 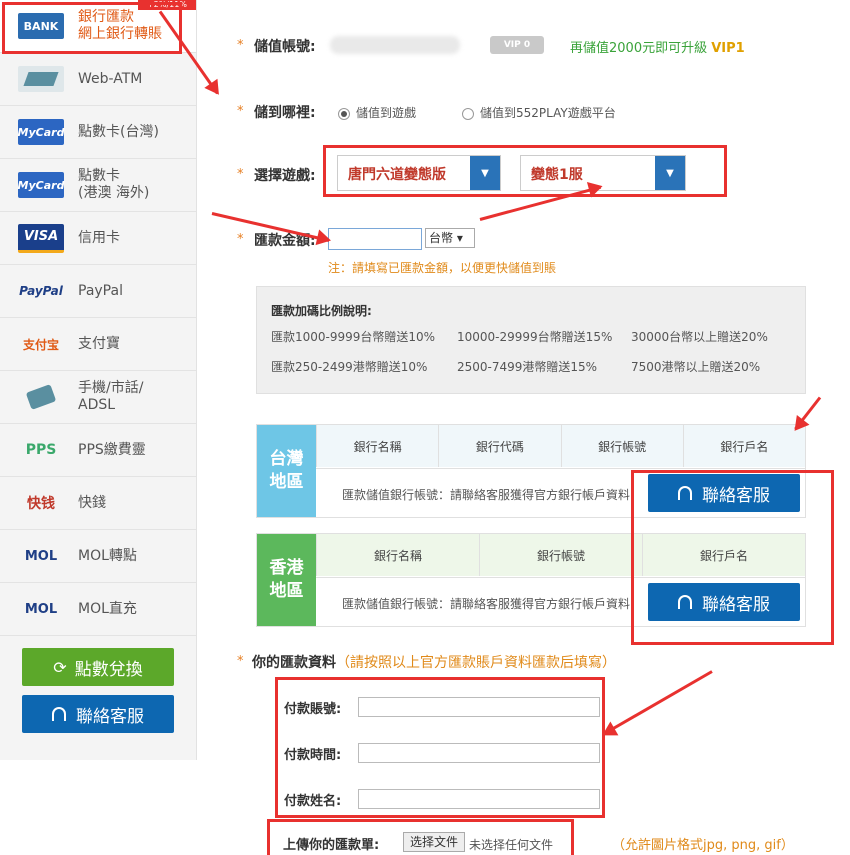 I want to click on payment-item-label: Web-ATM, so click(x=110, y=78).